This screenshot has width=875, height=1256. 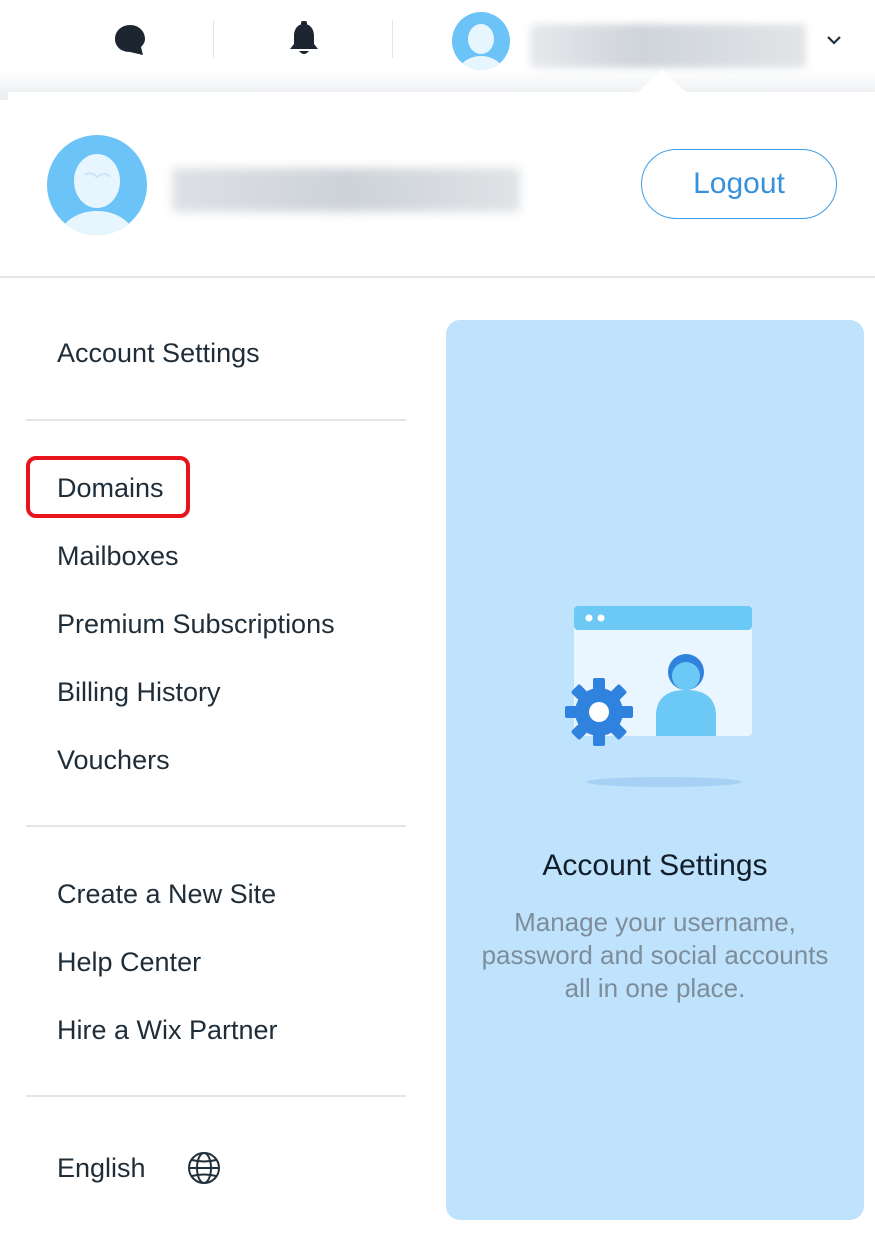 What do you see at coordinates (166, 894) in the screenshot?
I see `menu-item-create-new-site: Create a New Site` at bounding box center [166, 894].